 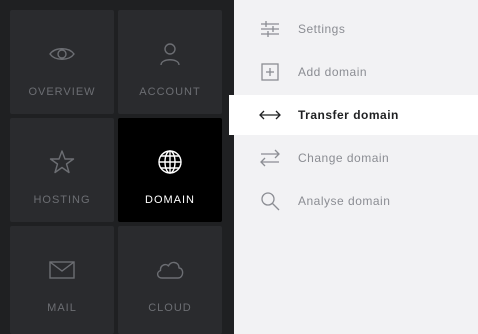 I want to click on tile-label: CLOUD, so click(x=170, y=308).